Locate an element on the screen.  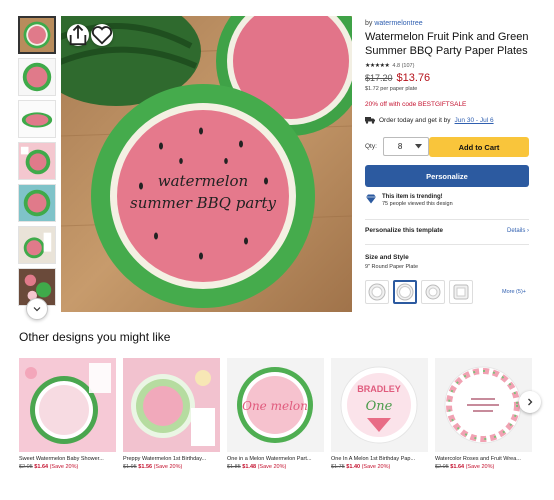
personalize-button: Personalize is located at coordinates (447, 176).